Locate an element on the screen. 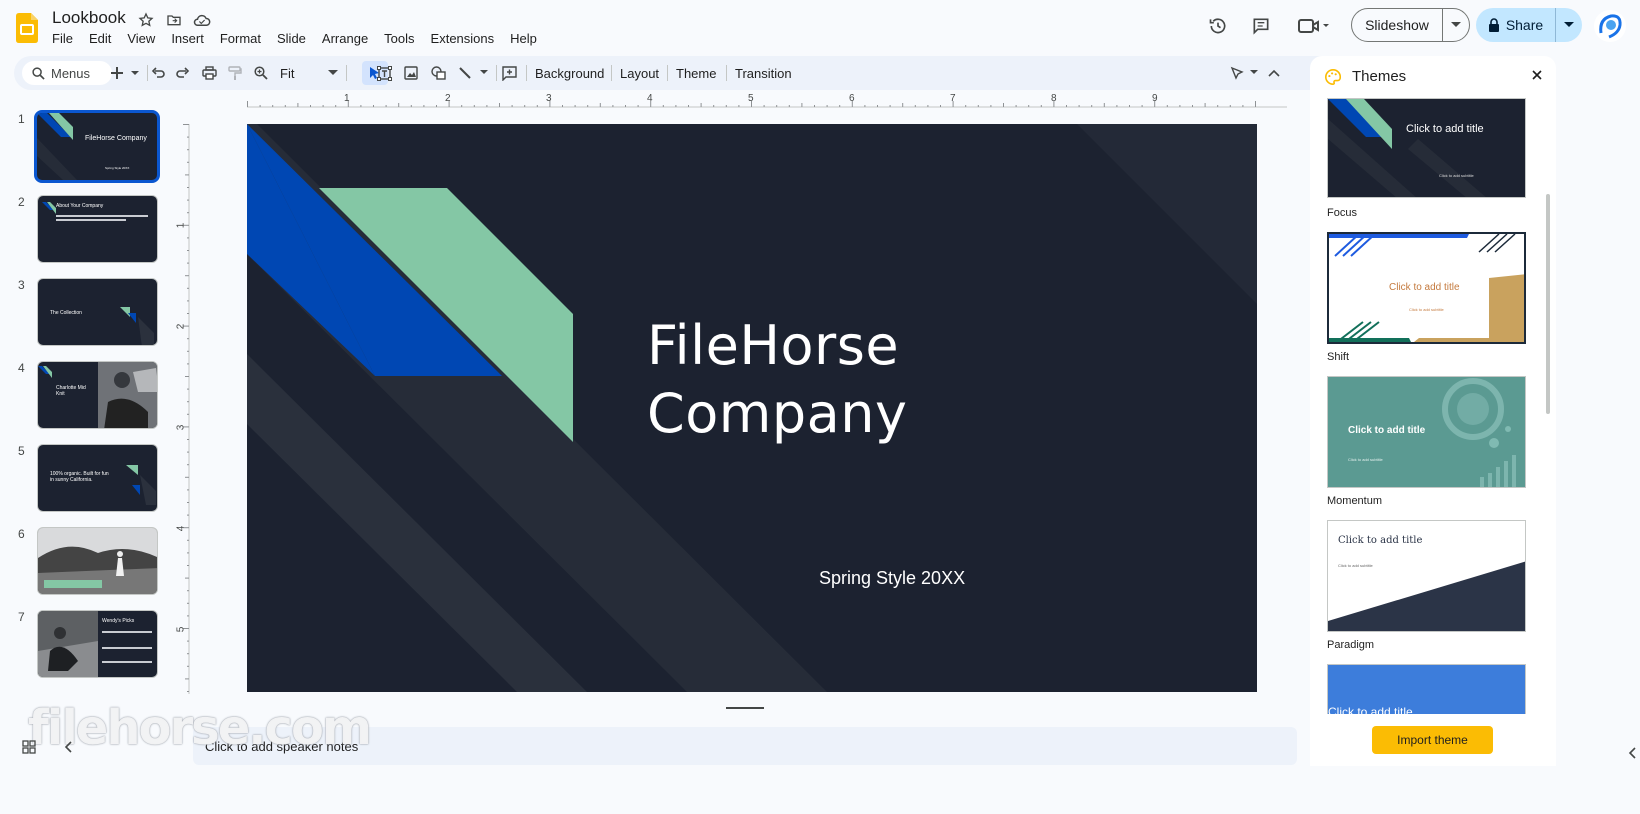 The height and width of the screenshot is (814, 1640). slideshow-dropdown-icon is located at coordinates (1456, 25).